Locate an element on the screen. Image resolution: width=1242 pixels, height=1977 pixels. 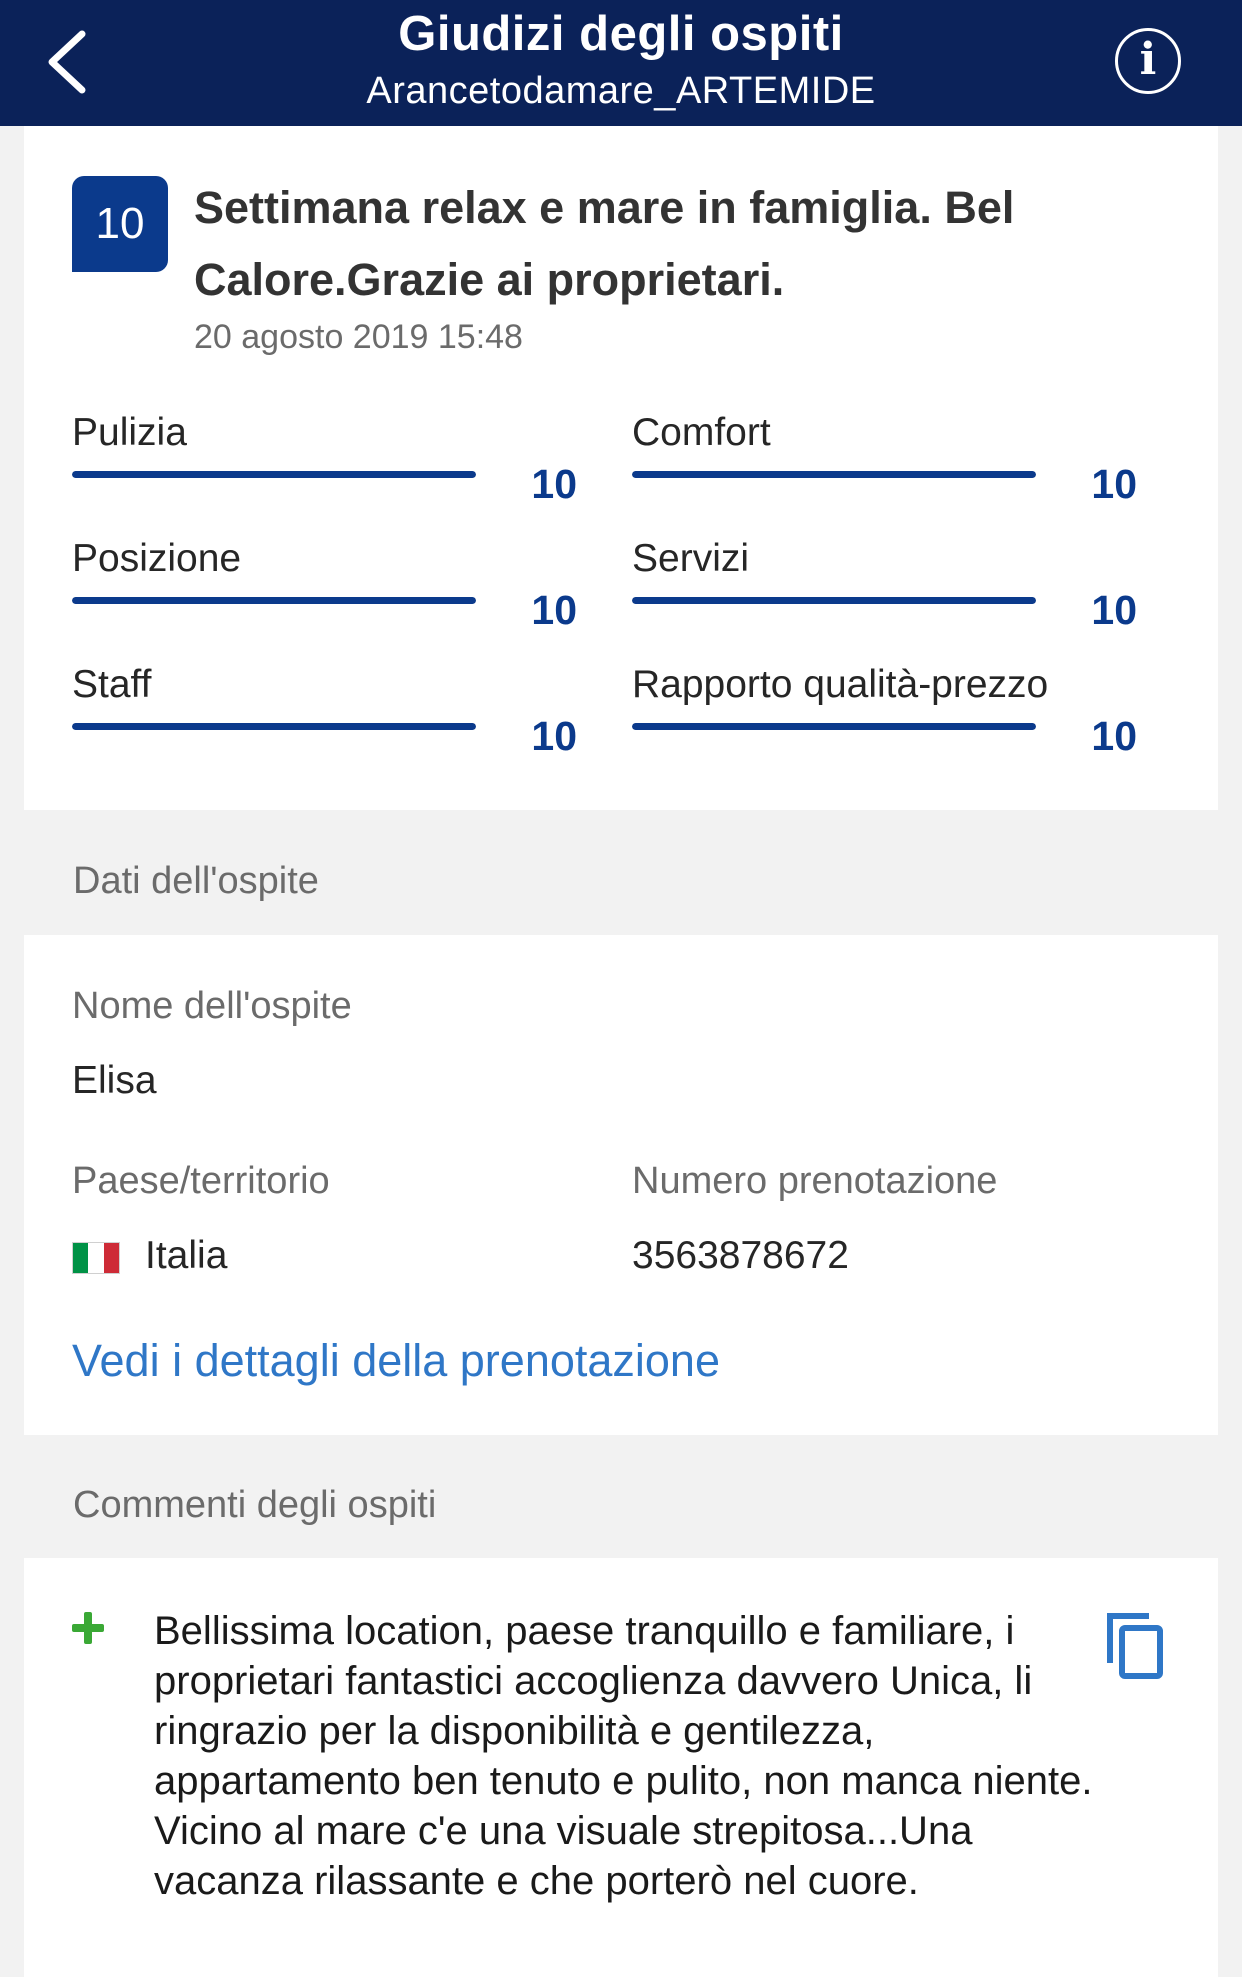
rating-pulizia: Pulizia 10 is located at coordinates (352, 461).